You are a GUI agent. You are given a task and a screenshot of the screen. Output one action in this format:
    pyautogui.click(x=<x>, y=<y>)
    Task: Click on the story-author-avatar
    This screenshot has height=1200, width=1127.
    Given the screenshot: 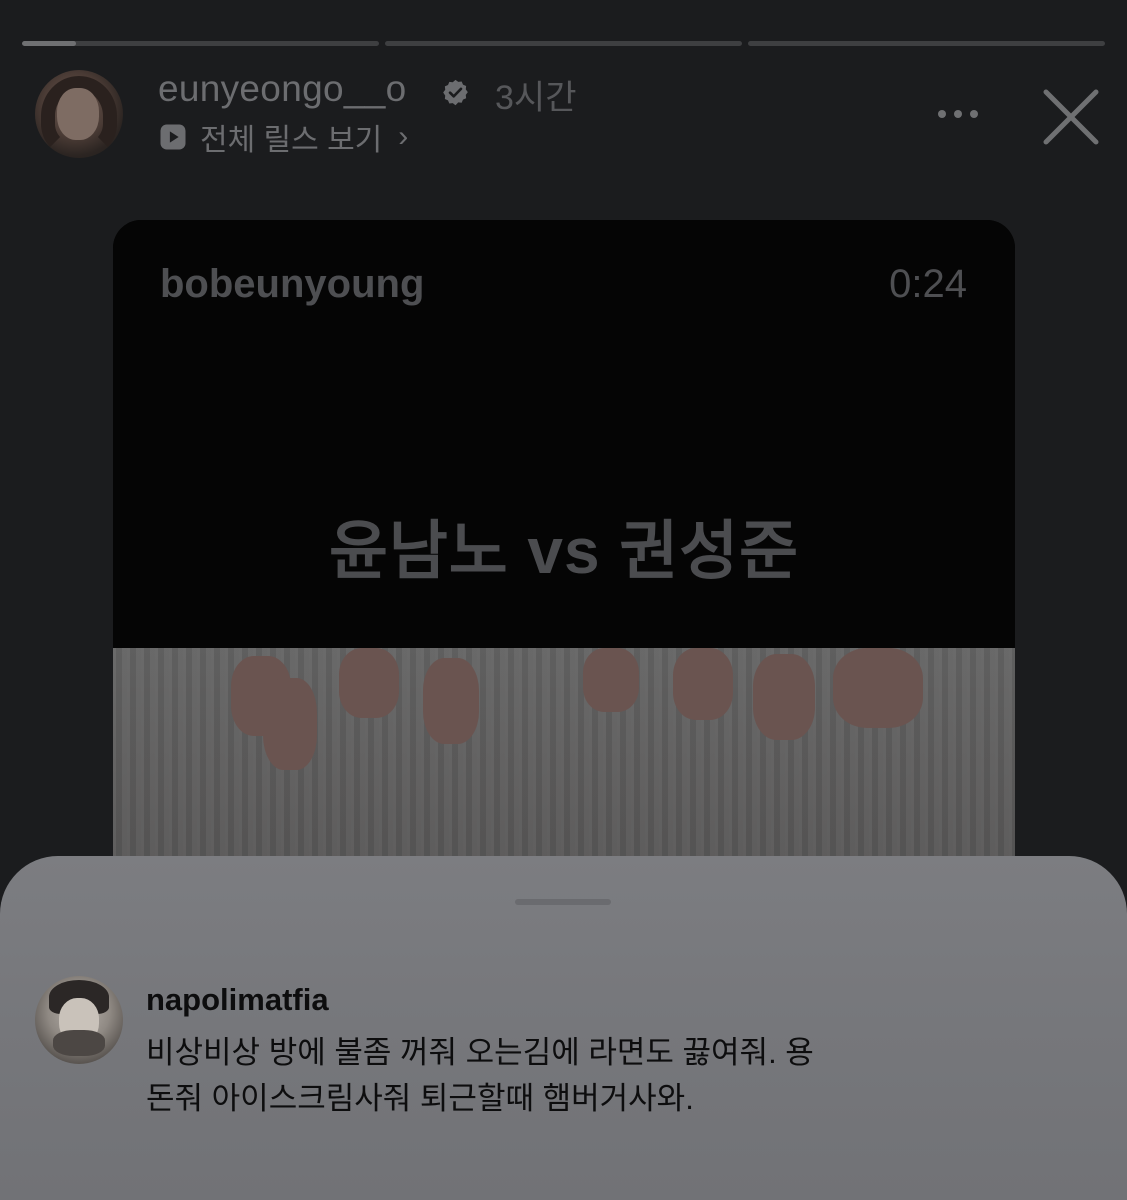 What is the action you would take?
    pyautogui.click(x=79, y=114)
    